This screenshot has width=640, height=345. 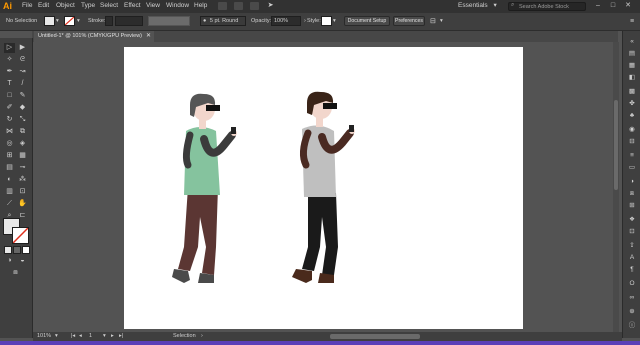 I want to click on curvature-tool-icon: ↝, so click(x=22, y=72).